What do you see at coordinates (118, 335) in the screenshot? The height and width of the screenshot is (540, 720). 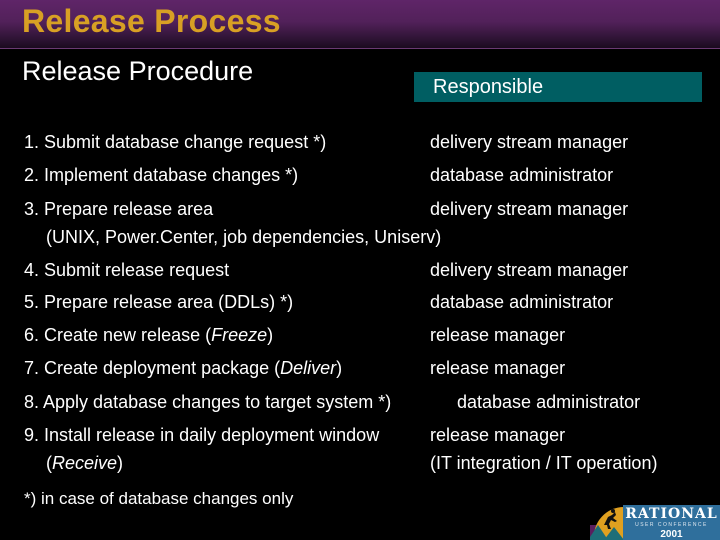 I see `step-6-text: 6. Create new release (` at bounding box center [118, 335].